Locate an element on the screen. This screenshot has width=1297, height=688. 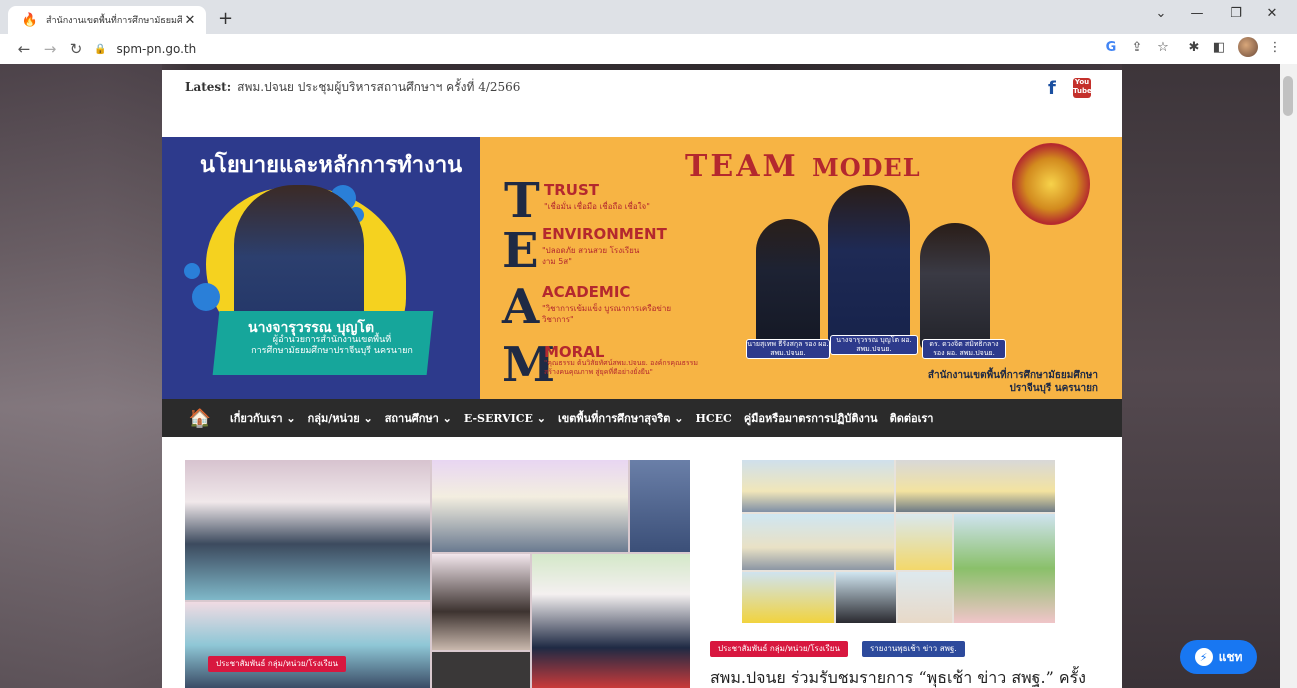
minimize-icon: — is located at coordinates (1197, 13).